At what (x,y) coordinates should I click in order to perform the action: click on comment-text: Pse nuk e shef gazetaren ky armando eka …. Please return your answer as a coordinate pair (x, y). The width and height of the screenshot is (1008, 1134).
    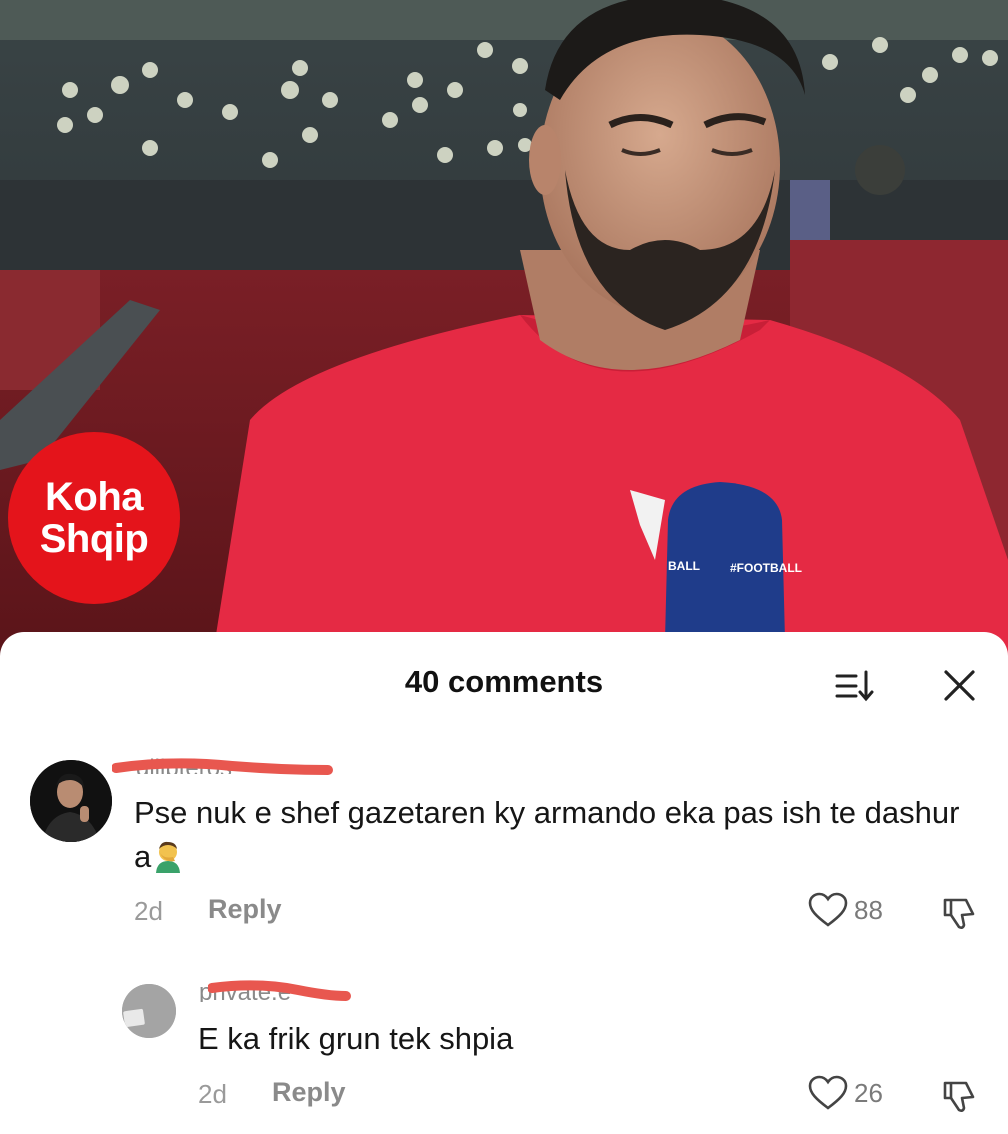
    Looking at the image, I should click on (549, 838).